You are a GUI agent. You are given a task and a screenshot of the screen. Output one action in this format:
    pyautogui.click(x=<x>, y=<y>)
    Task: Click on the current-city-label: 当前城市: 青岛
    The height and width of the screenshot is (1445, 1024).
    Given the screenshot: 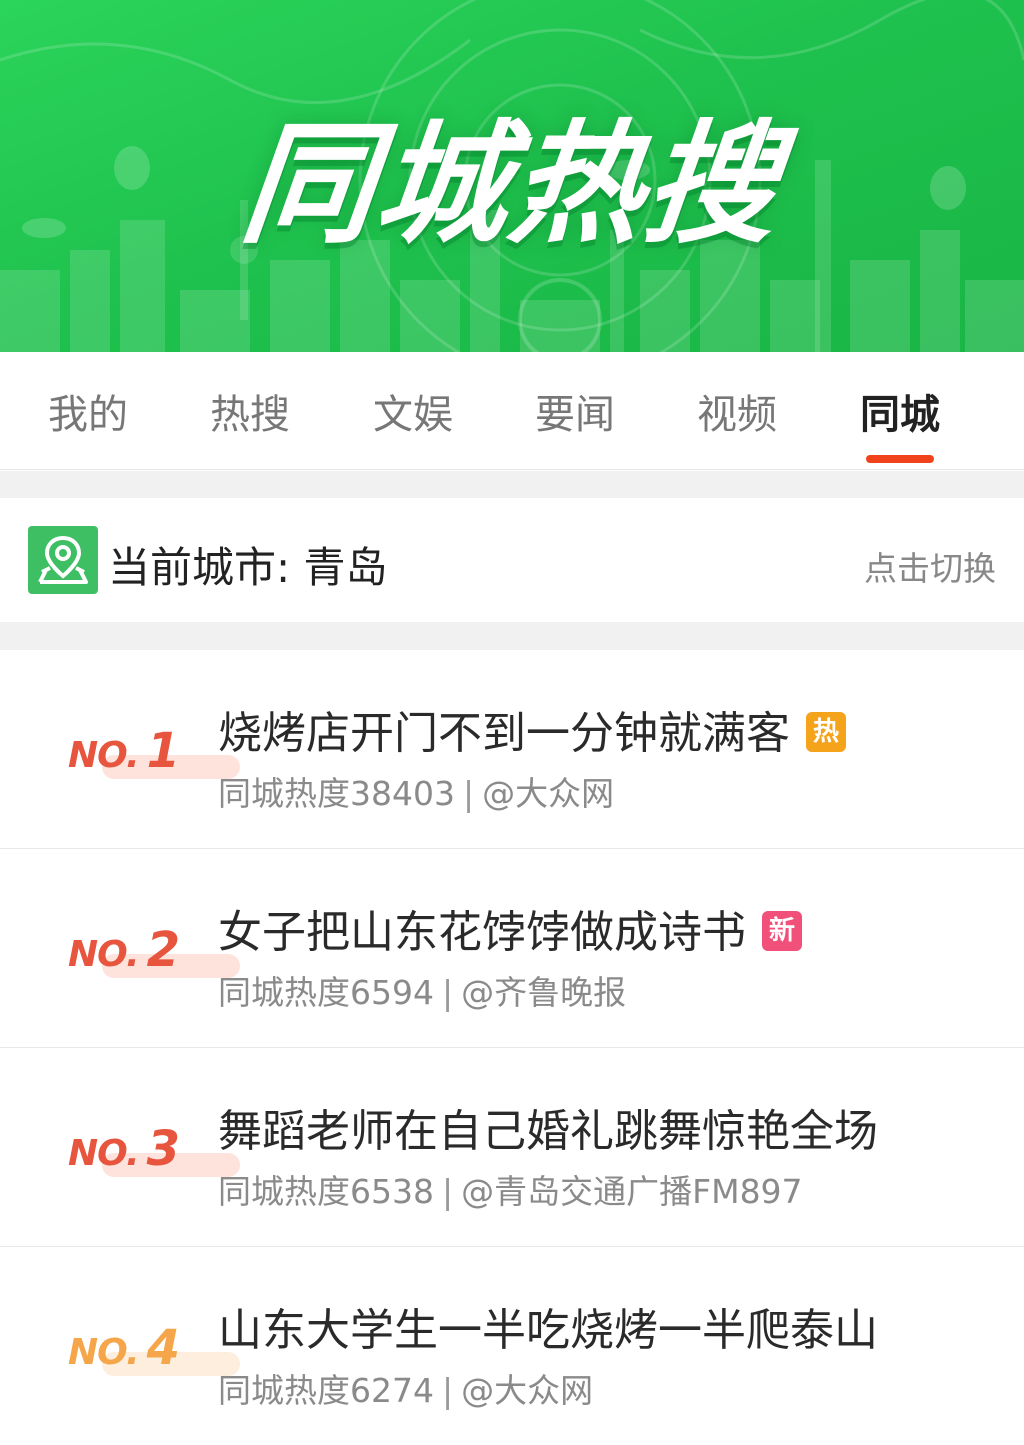 What is the action you would take?
    pyautogui.click(x=248, y=567)
    